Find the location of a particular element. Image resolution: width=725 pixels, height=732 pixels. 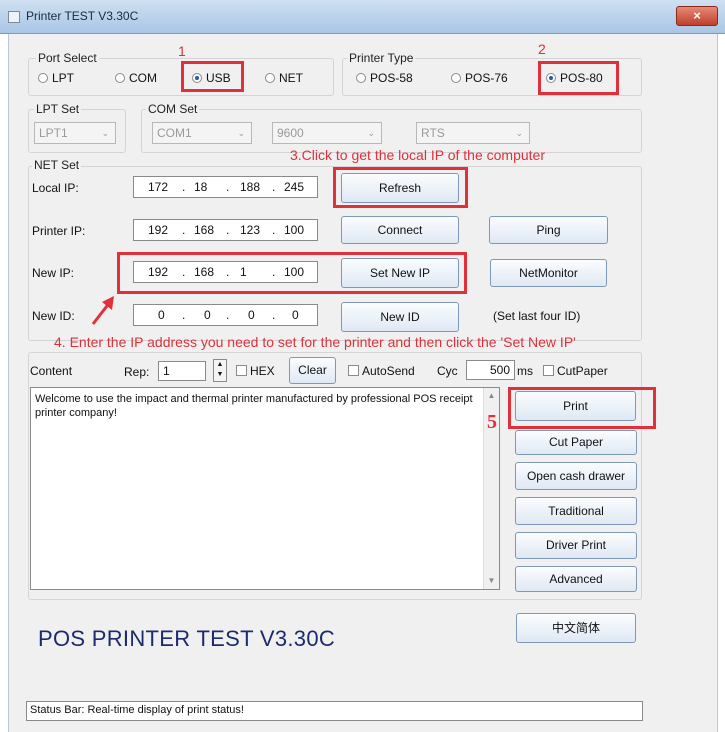

close-icon: × is located at coordinates (697, 15).